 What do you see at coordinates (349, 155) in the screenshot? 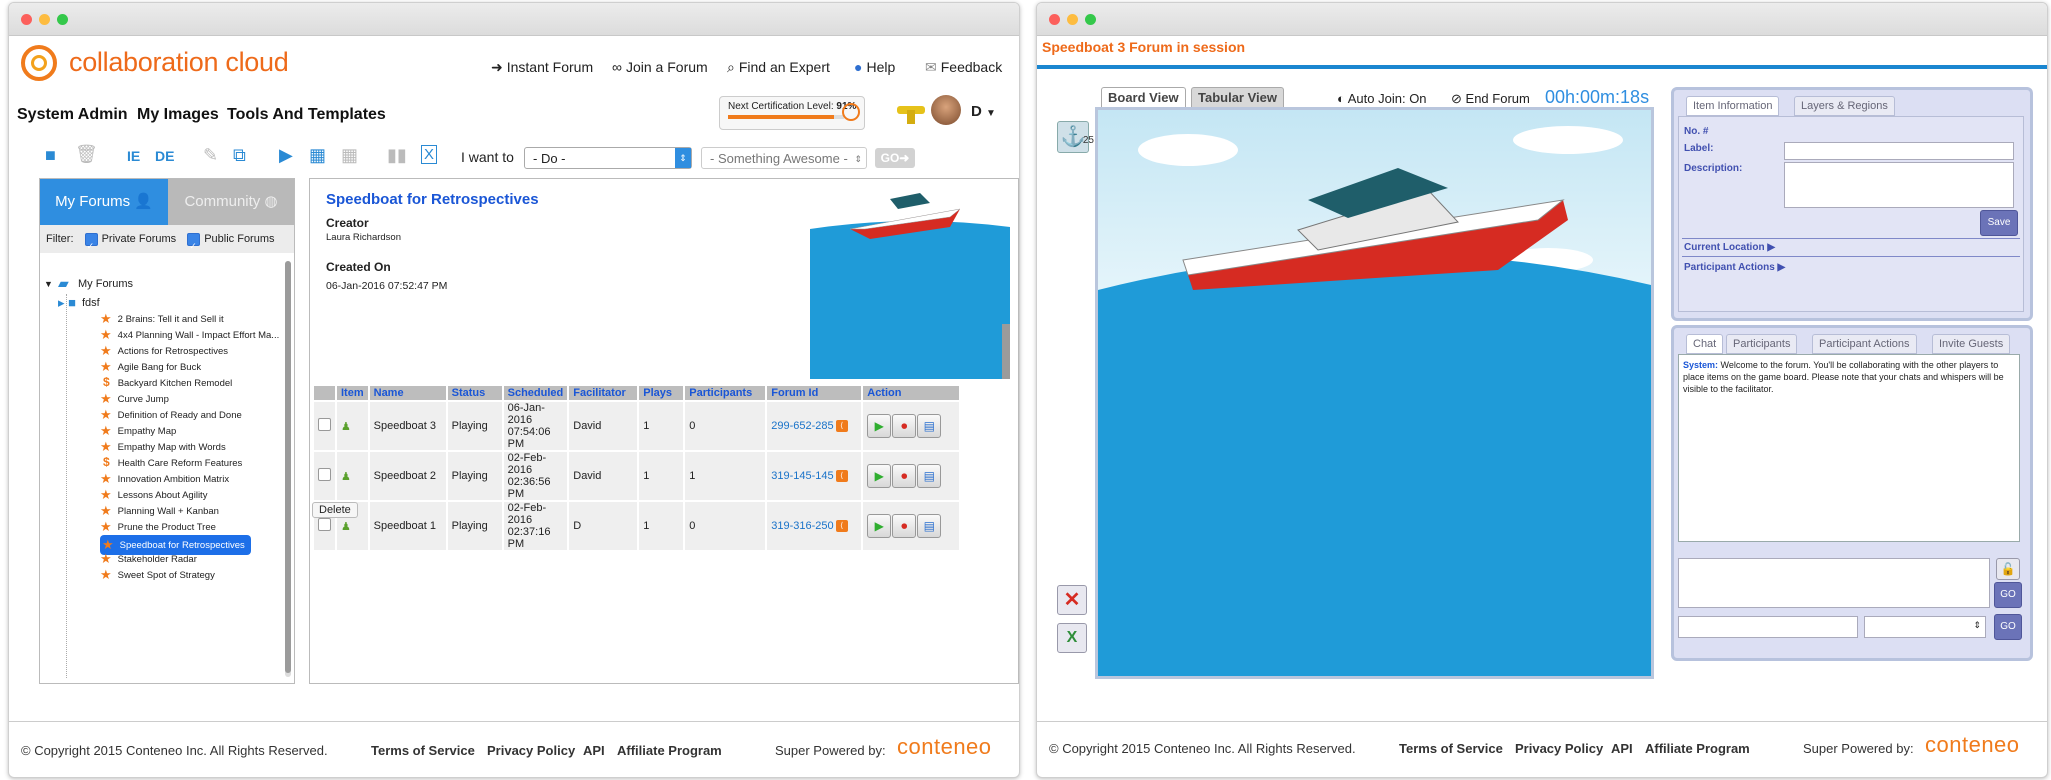
I see `schedule-icon: ▦` at bounding box center [349, 155].